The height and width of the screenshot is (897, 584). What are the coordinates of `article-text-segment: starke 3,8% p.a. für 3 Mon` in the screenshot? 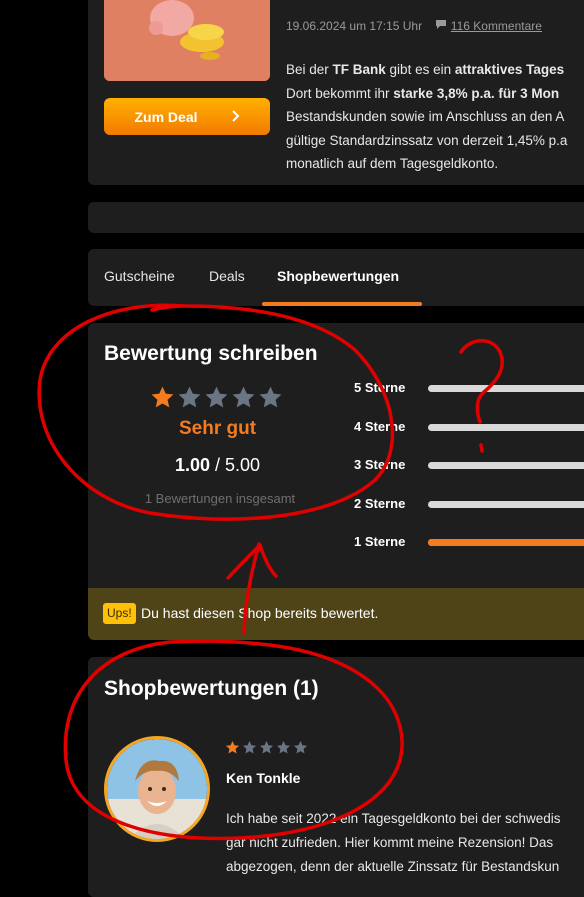 It's located at (476, 93).